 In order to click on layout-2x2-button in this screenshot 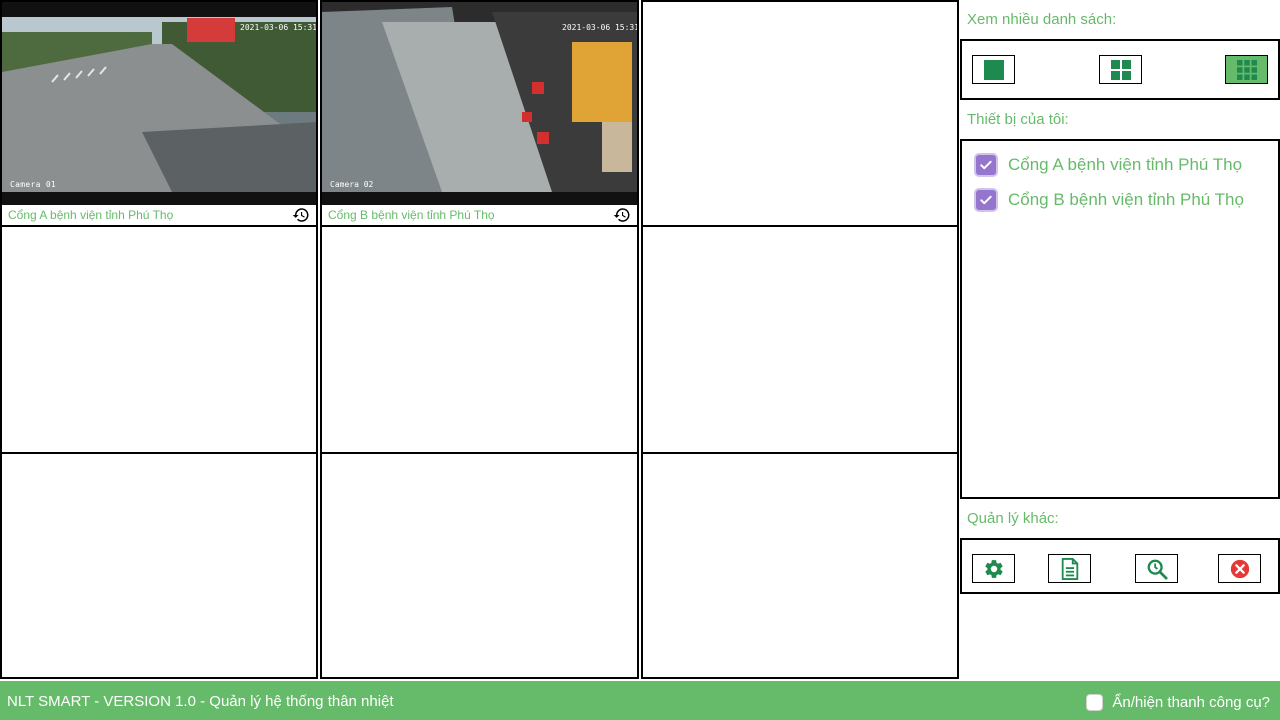, I will do `click(1120, 69)`.